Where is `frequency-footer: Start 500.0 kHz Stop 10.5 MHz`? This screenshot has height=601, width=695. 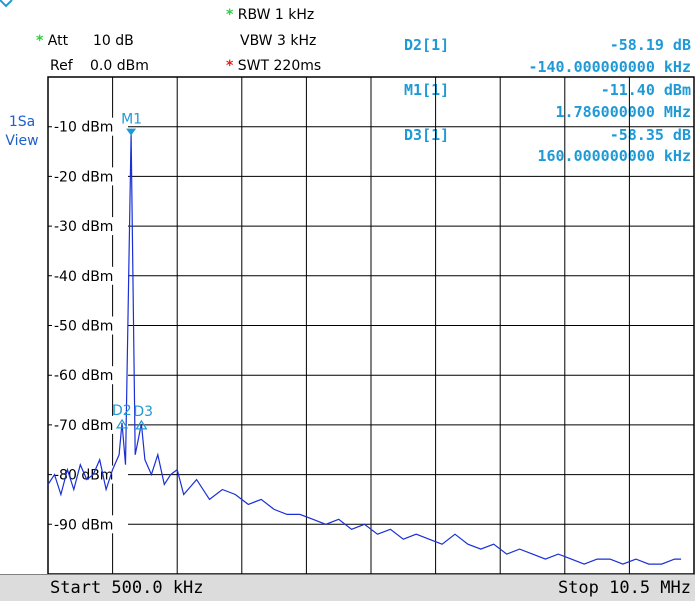
frequency-footer: Start 500.0 kHz Stop 10.5 MHz is located at coordinates (347, 587).